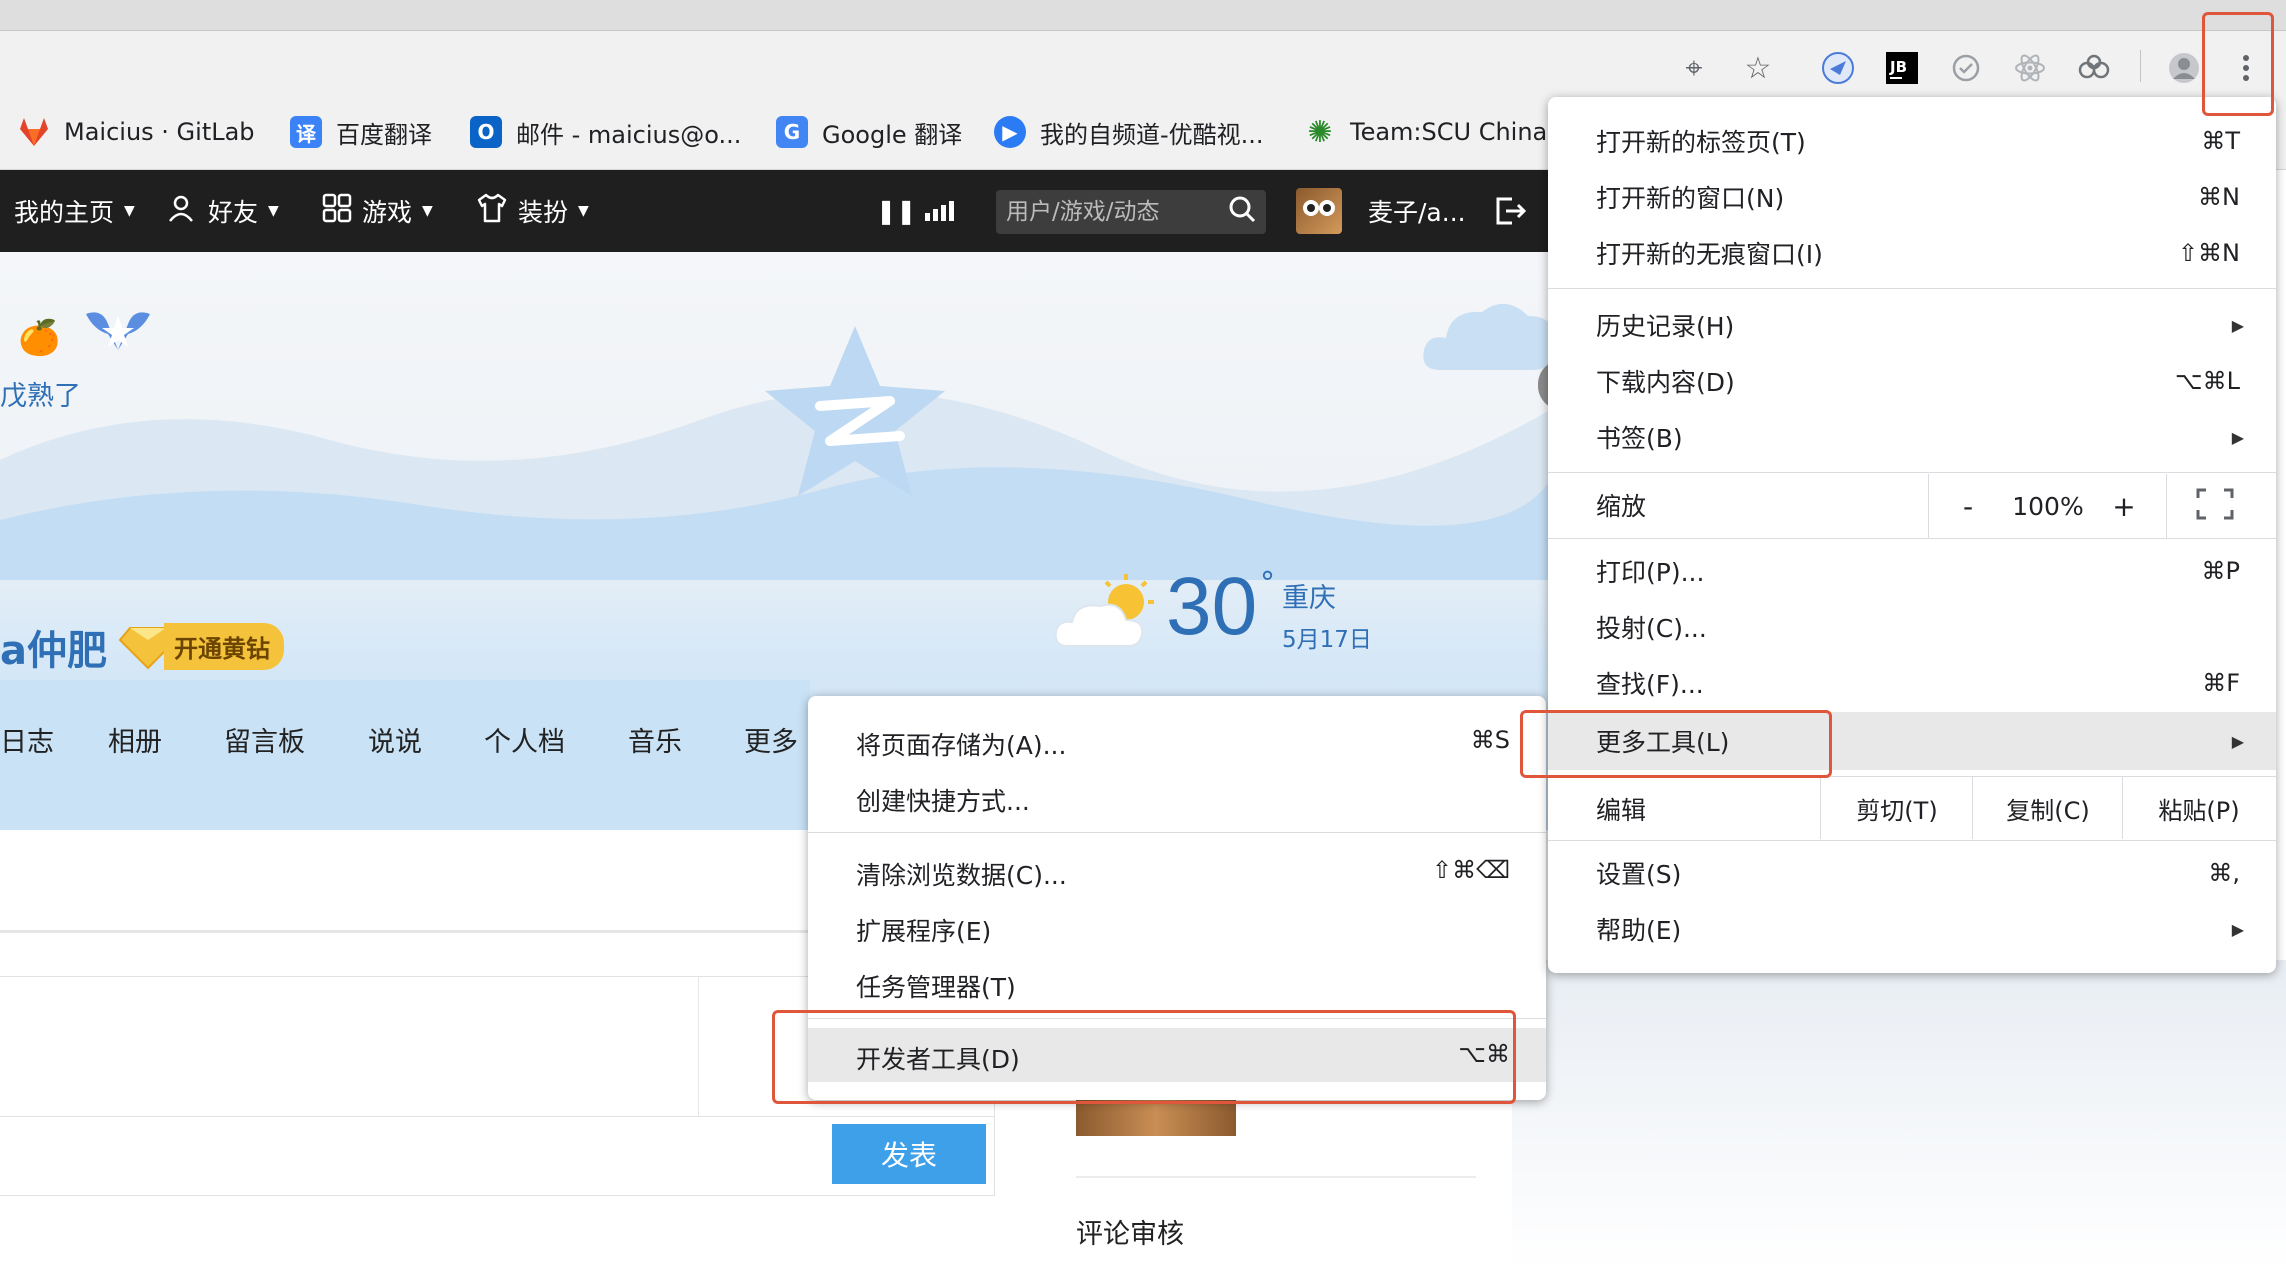 The image size is (2286, 1270). What do you see at coordinates (524, 739) in the screenshot?
I see `tab-profile: 个人档` at bounding box center [524, 739].